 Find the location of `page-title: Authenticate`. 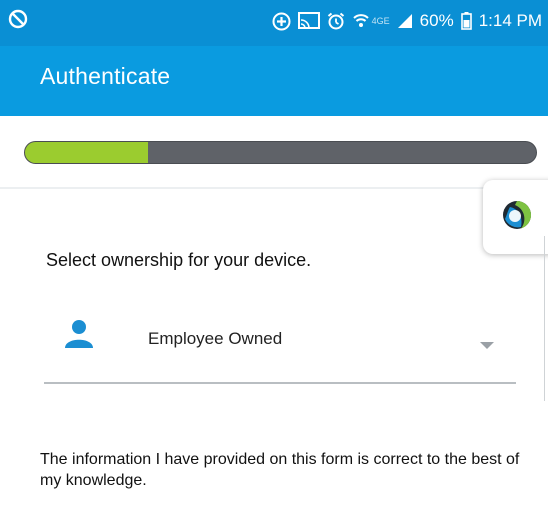

page-title: Authenticate is located at coordinates (105, 76).